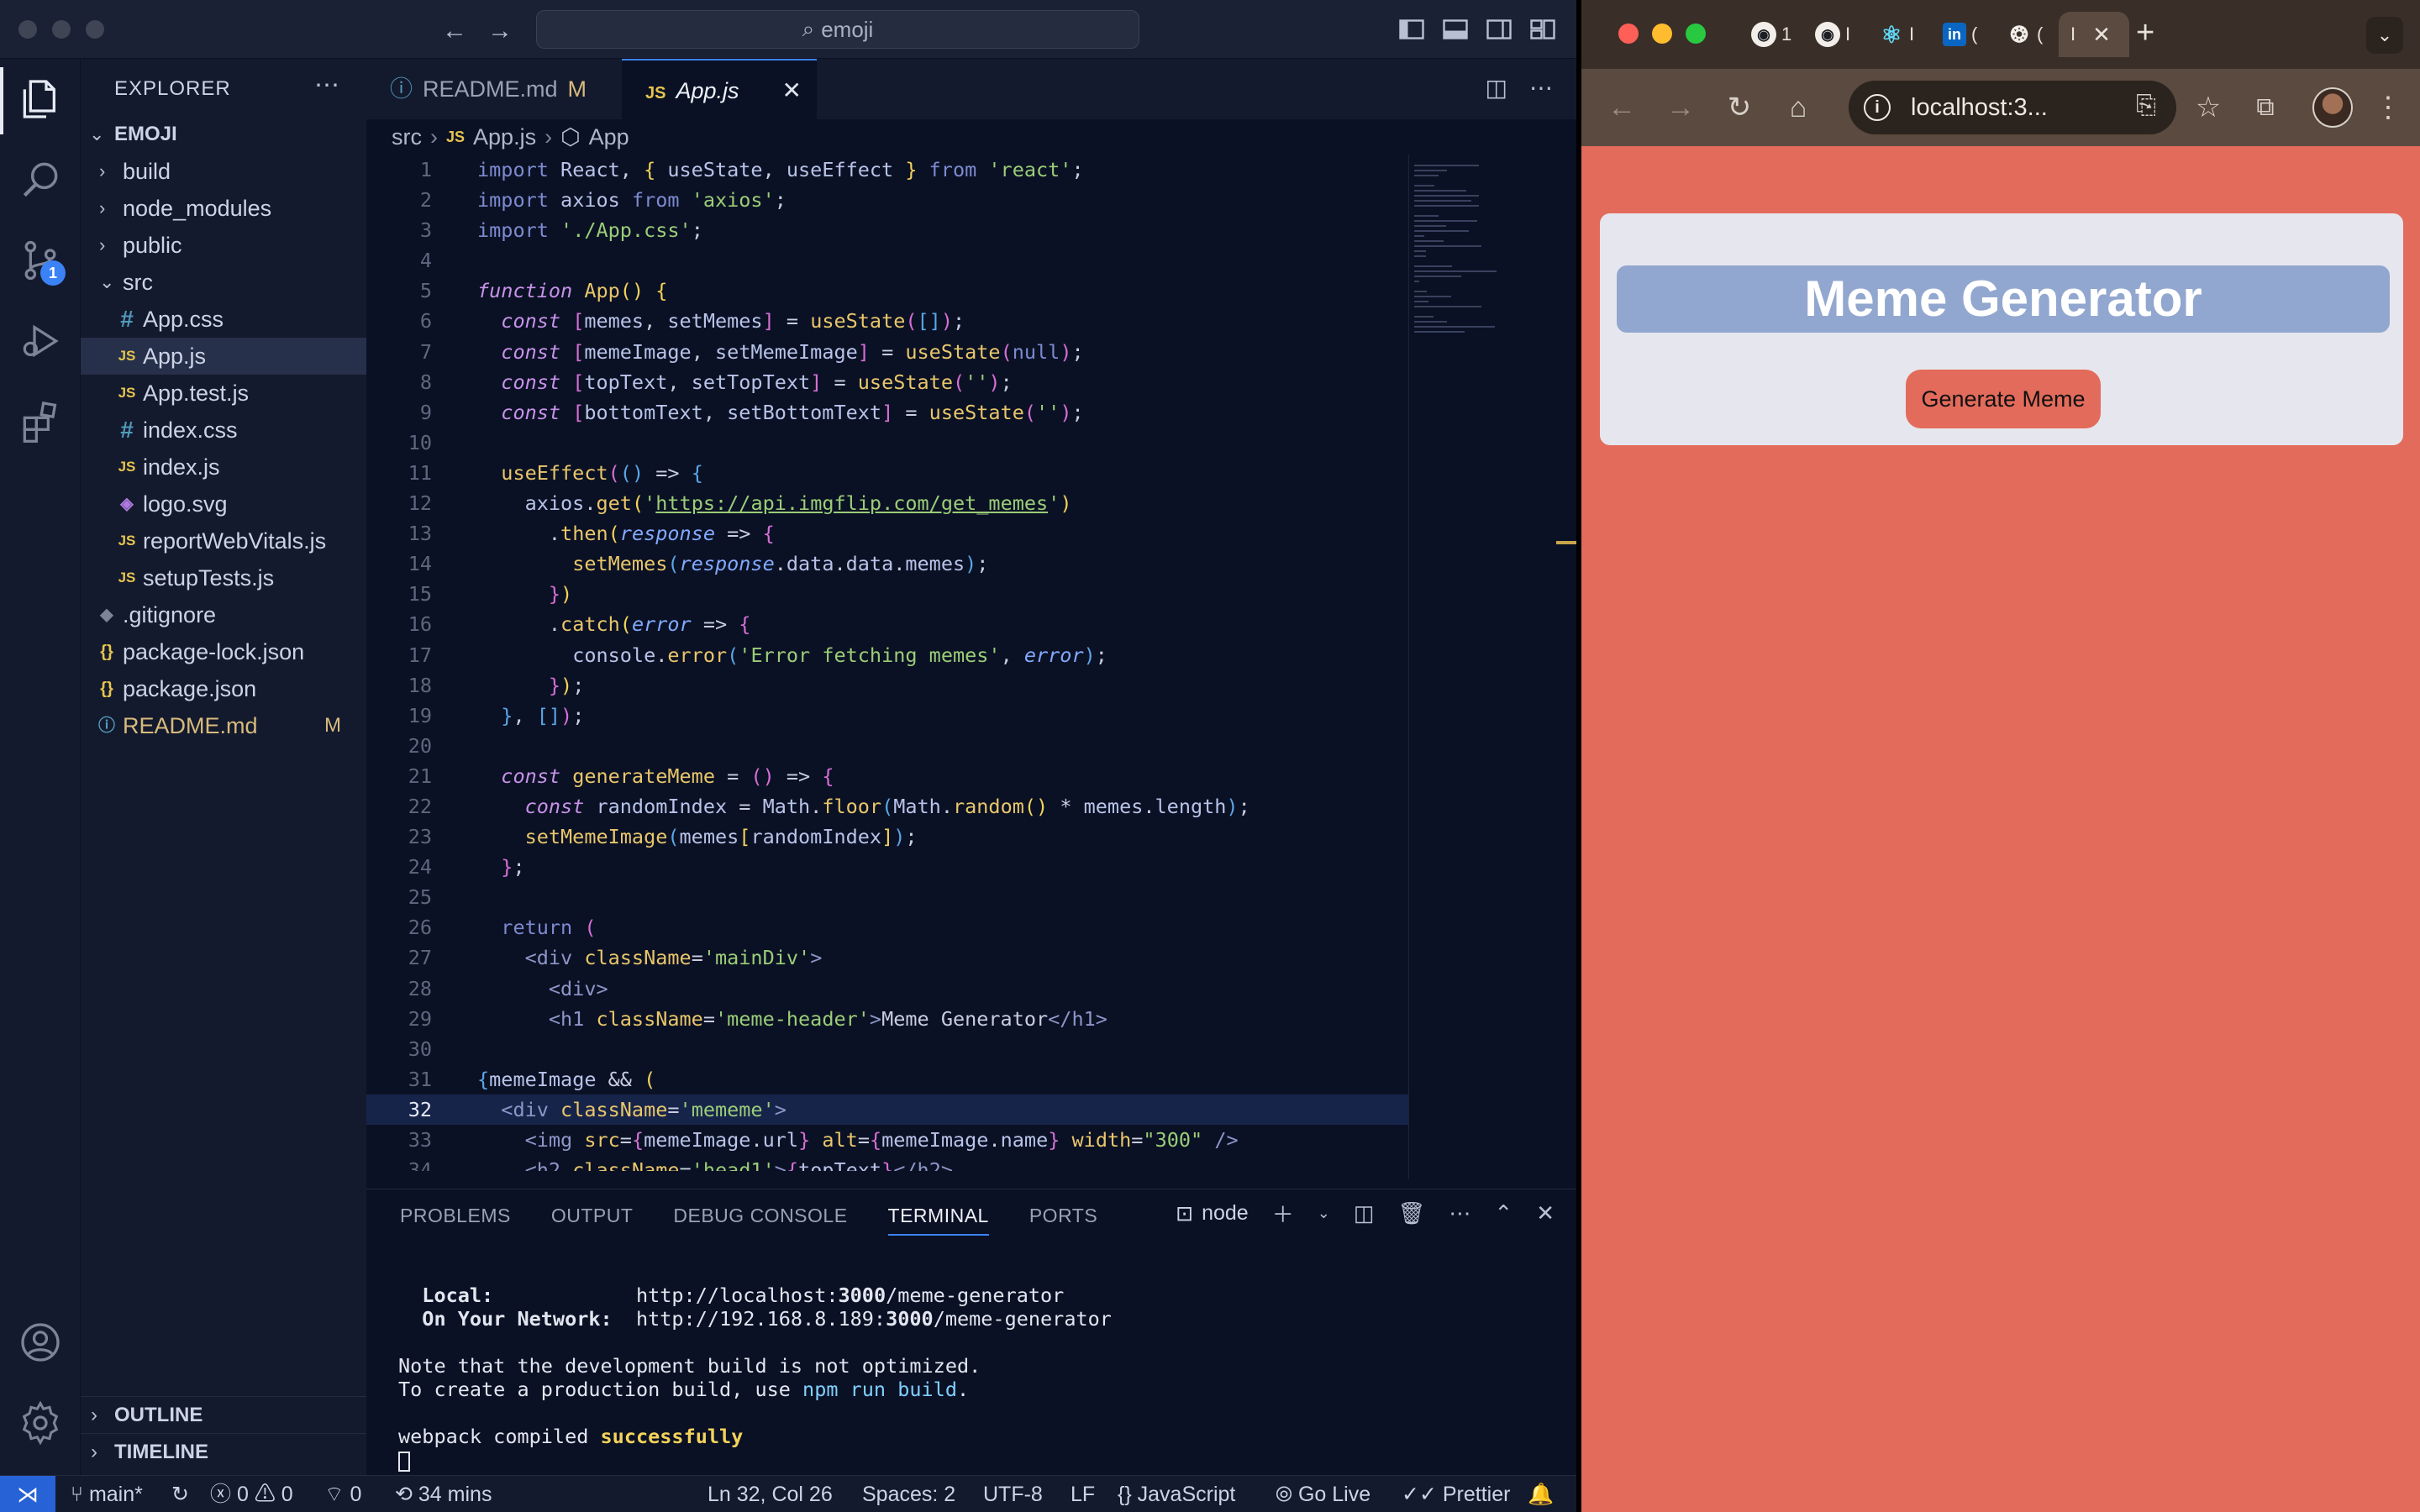 The image size is (2420, 1512). Describe the element at coordinates (838, 29) in the screenshot. I see `command-center-search: ⌕ emoji` at that location.